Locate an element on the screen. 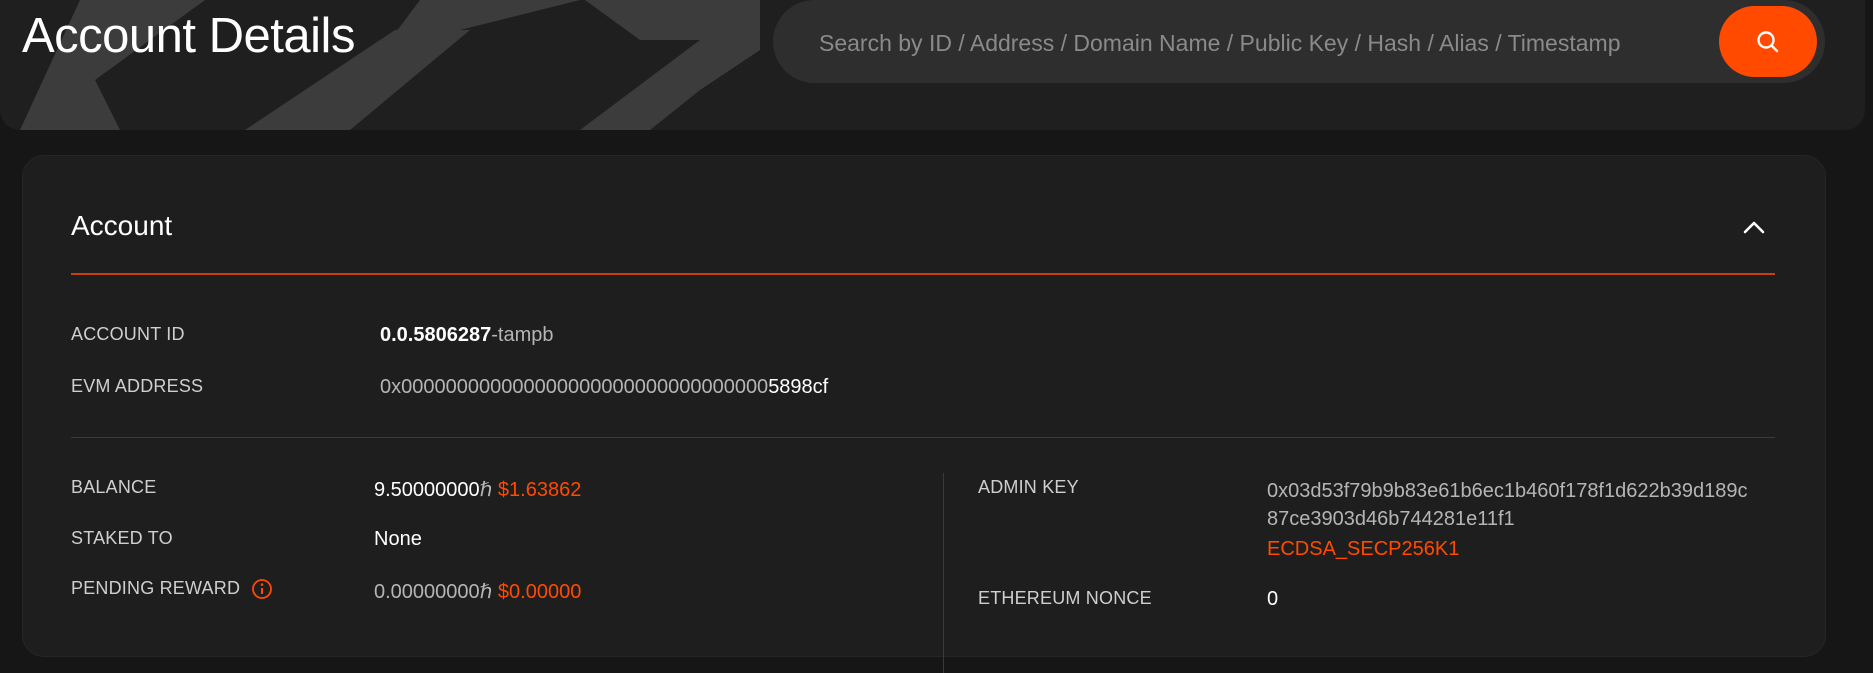  info-icon is located at coordinates (262, 589).